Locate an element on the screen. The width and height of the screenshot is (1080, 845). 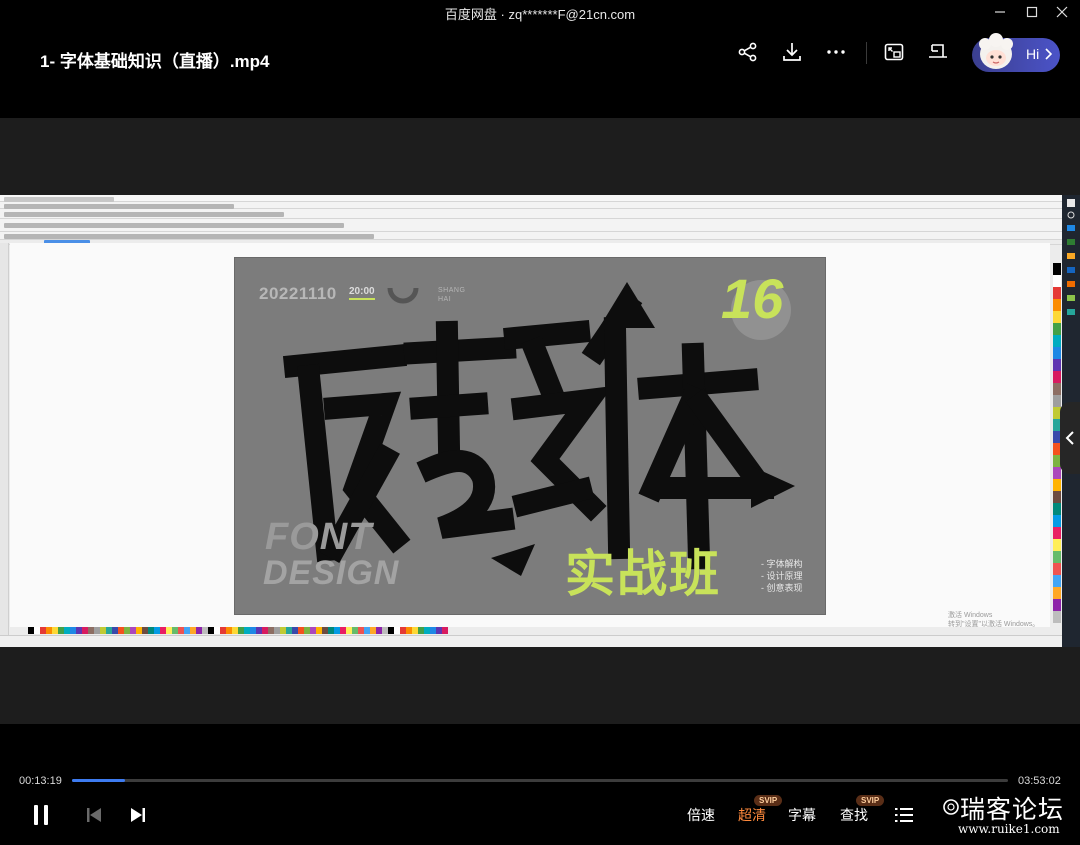
minimize-button is located at coordinates (1000, 12).